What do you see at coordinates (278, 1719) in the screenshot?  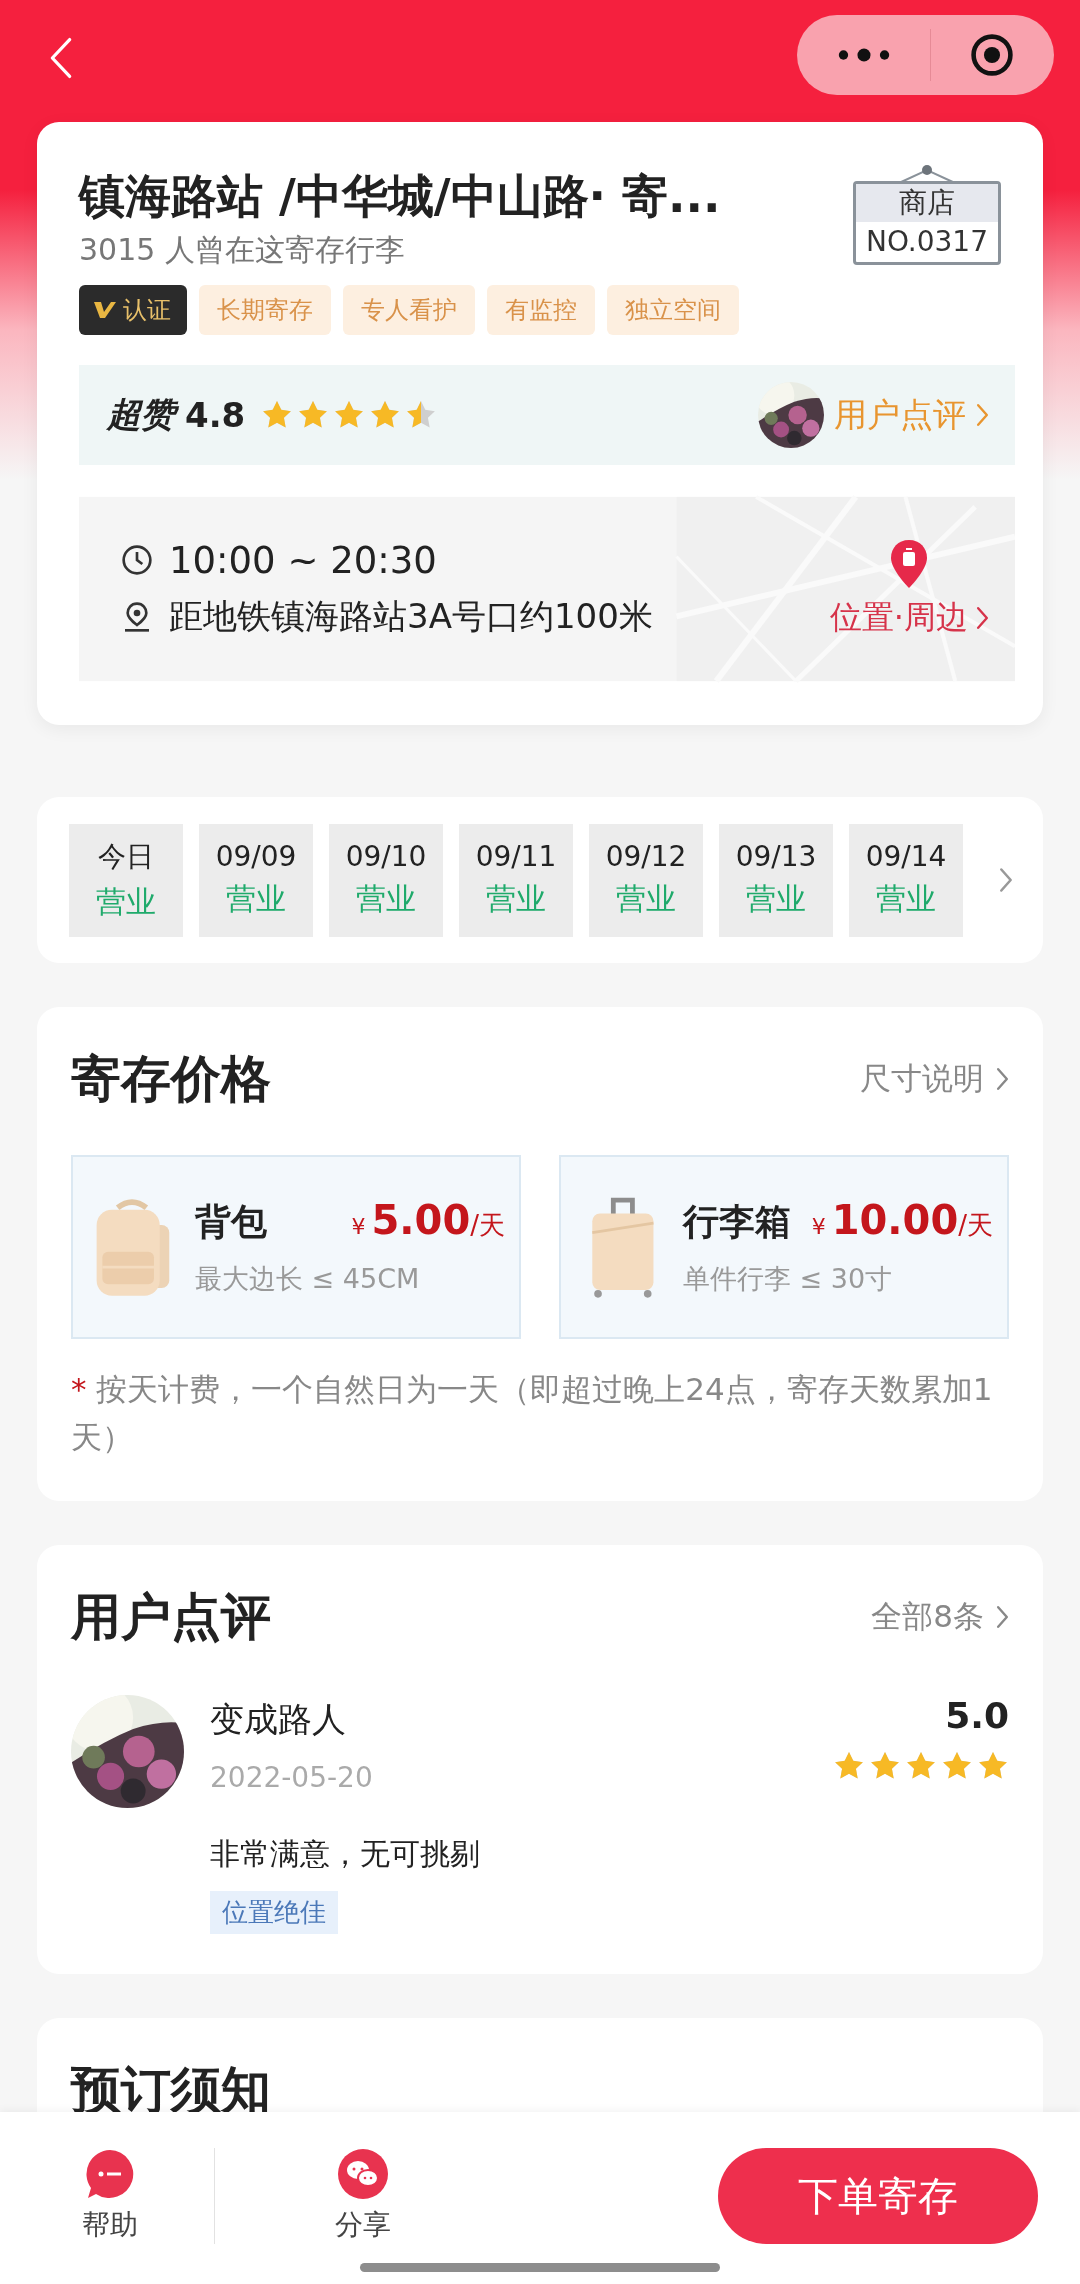 I see `reviewer-name: 变成路人` at bounding box center [278, 1719].